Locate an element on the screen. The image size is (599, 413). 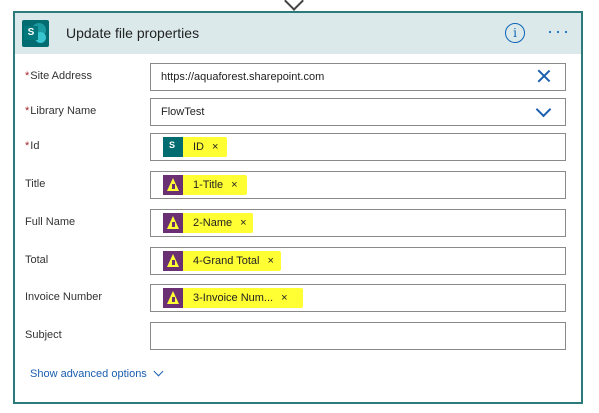
field-row-subject: Subject is located at coordinates (298, 337).